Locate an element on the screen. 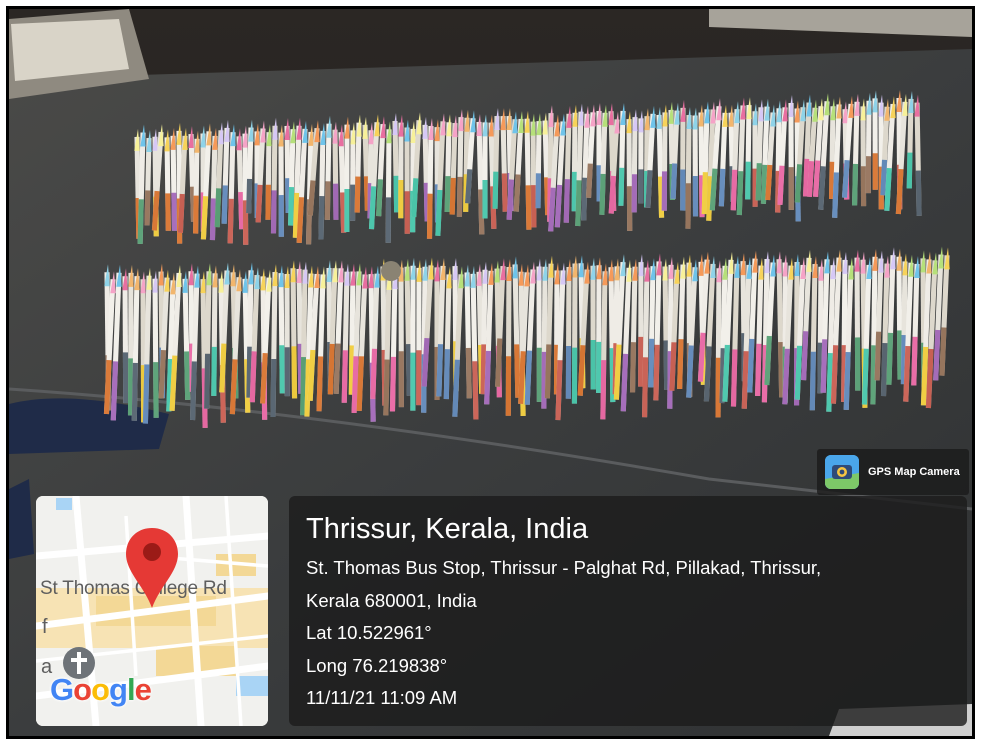 The height and width of the screenshot is (747, 985). google-logo: Google is located at coordinates (101, 690).